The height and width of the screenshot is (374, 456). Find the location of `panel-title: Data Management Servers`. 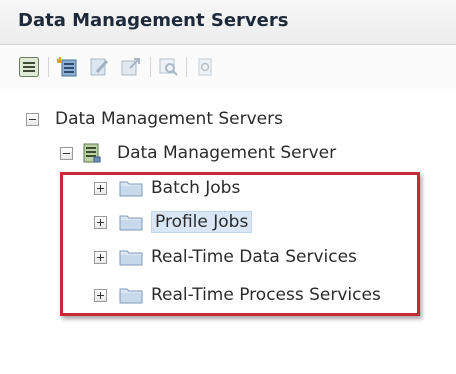

panel-title: Data Management Servers is located at coordinates (153, 20).